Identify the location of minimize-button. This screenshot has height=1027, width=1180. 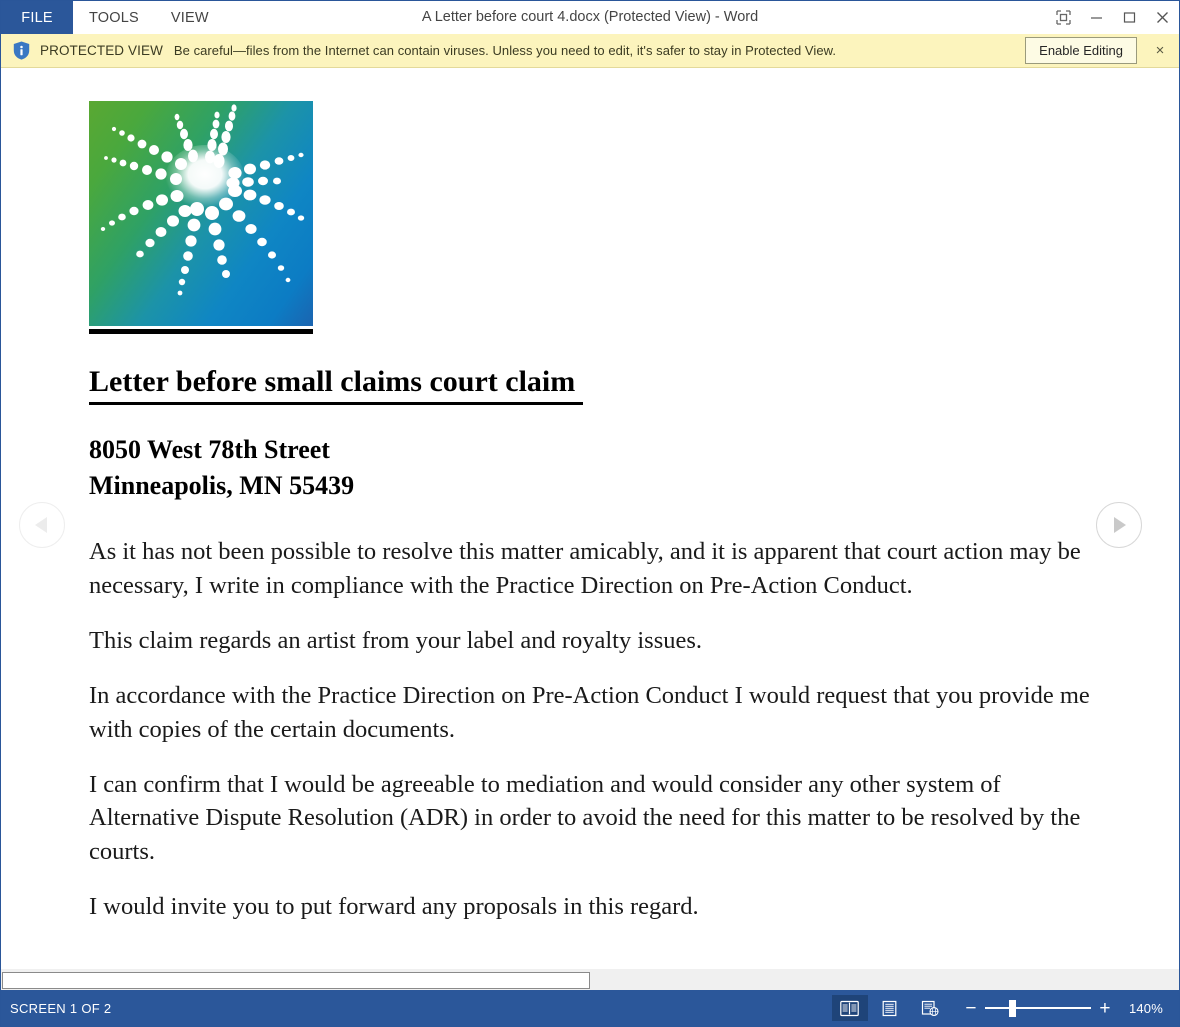
(1096, 17).